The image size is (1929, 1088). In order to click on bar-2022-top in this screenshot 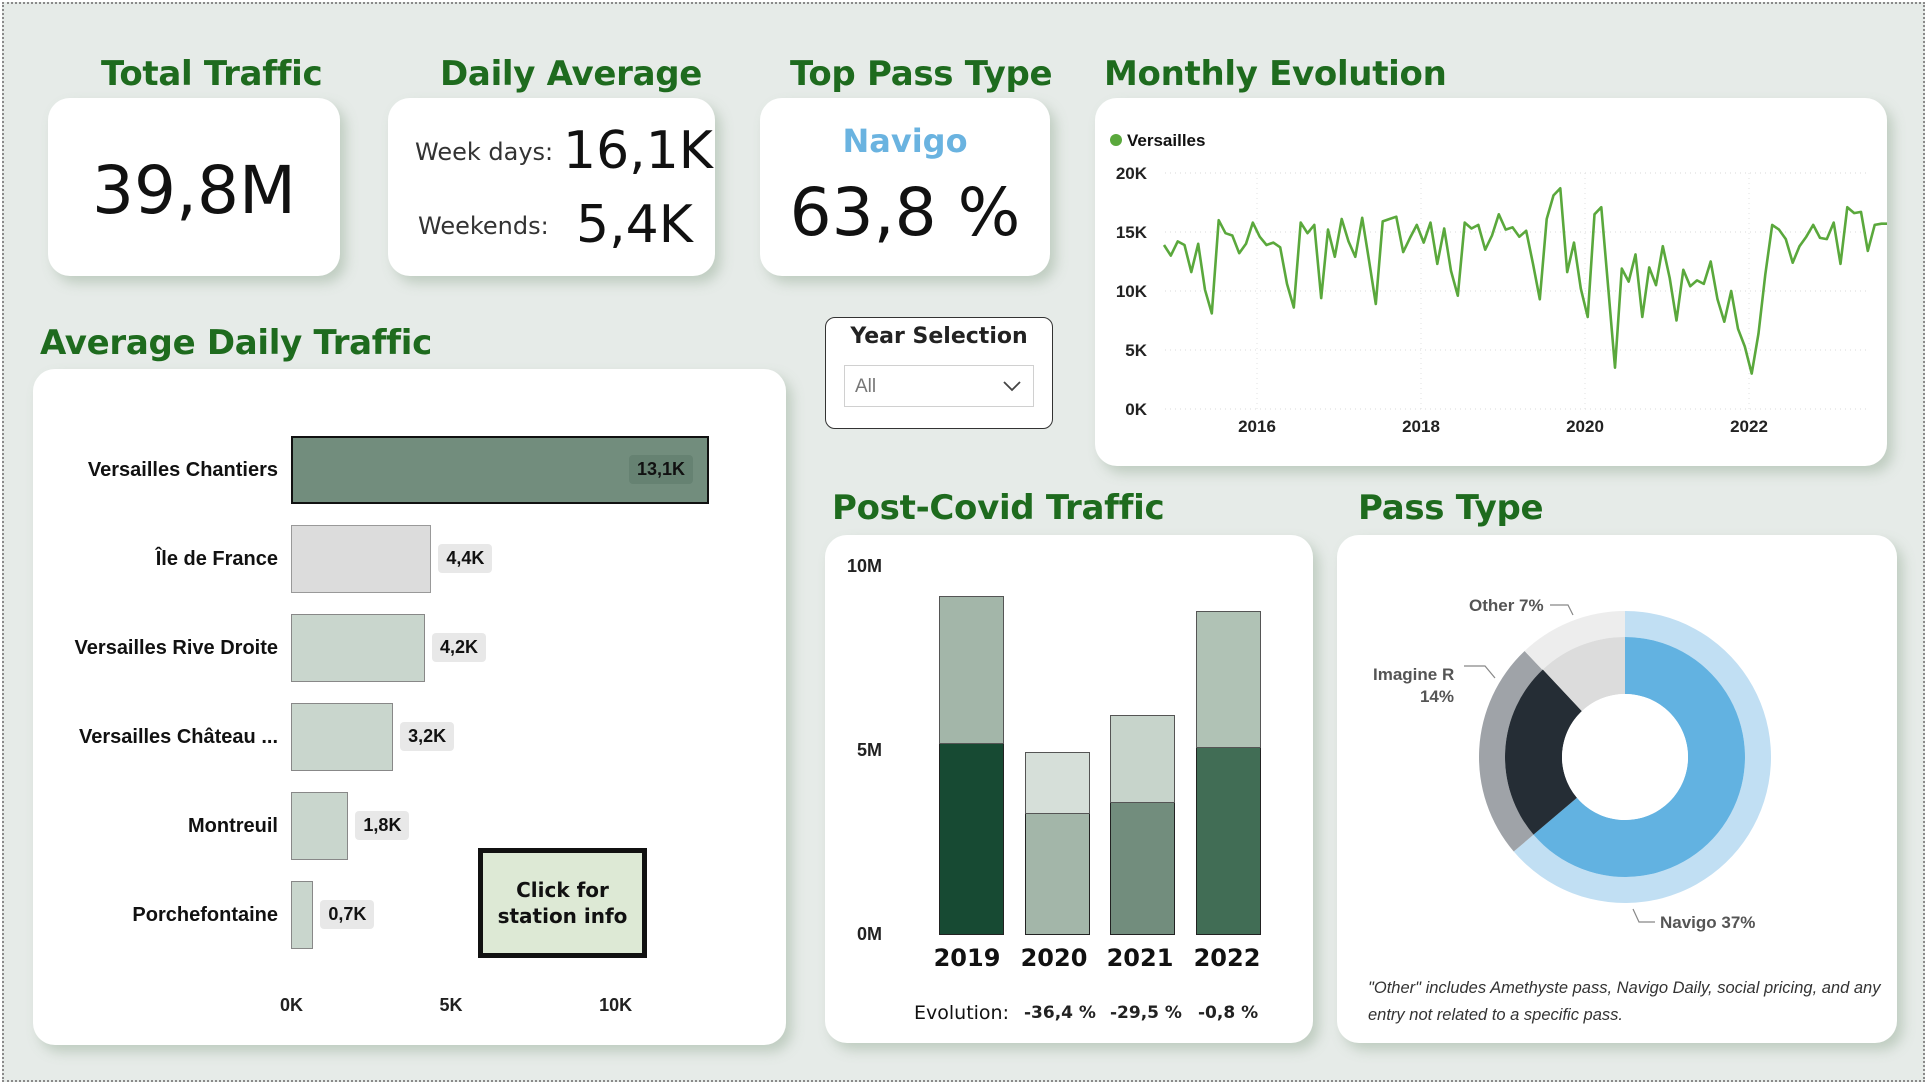, I will do `click(1228, 679)`.